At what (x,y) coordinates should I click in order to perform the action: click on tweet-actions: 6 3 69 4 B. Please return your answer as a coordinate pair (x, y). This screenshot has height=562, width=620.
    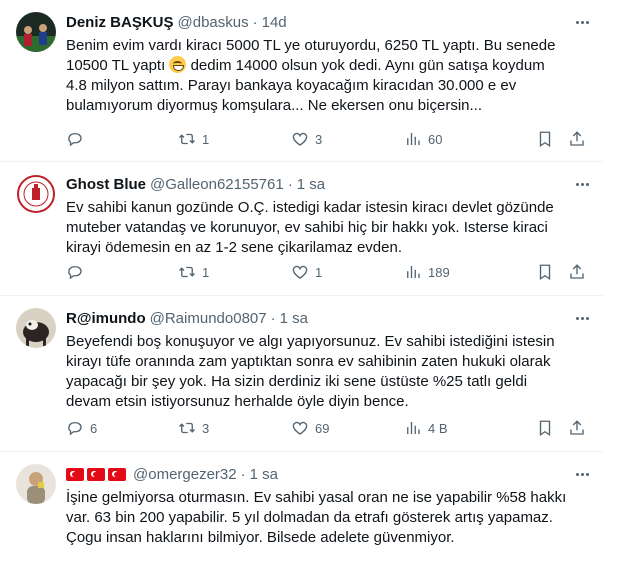
    Looking at the image, I should click on (323, 428).